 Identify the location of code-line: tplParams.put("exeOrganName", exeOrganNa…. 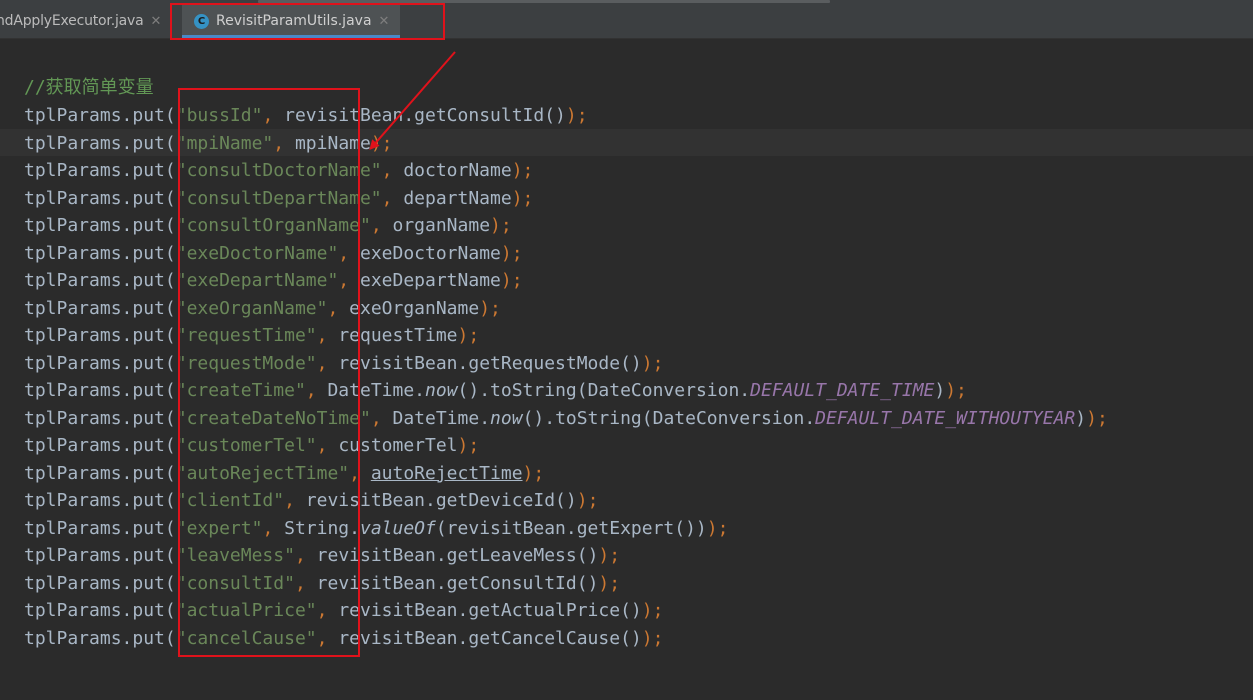
(262, 308).